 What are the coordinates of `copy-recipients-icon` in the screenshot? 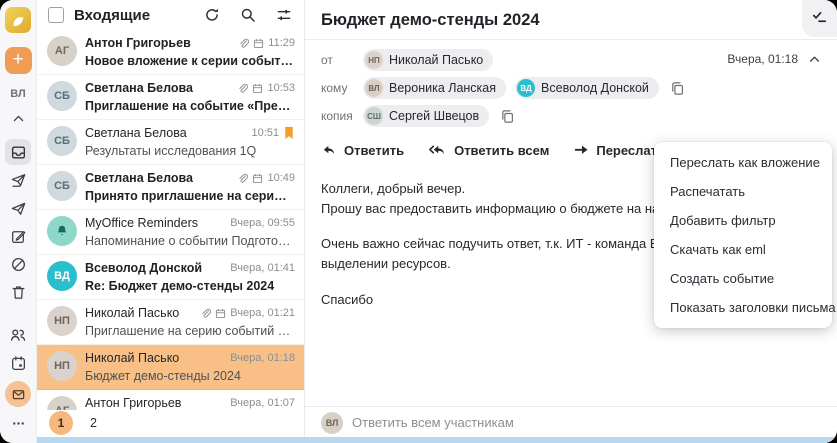 It's located at (677, 88).